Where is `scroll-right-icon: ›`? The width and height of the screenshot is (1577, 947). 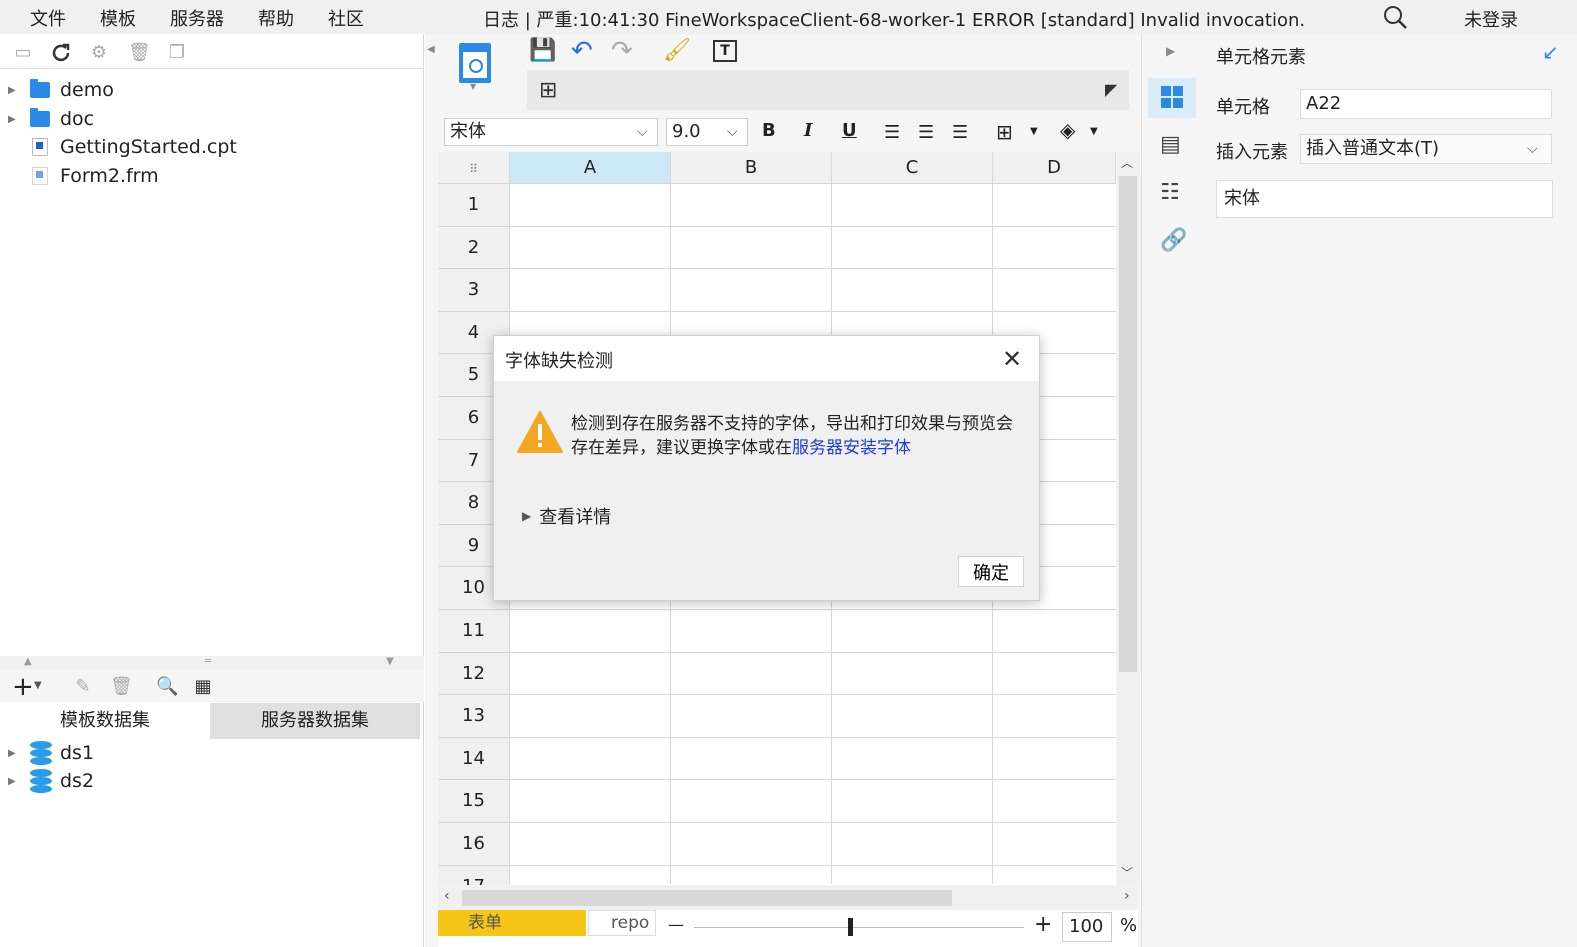 scroll-right-icon: › is located at coordinates (1127, 896).